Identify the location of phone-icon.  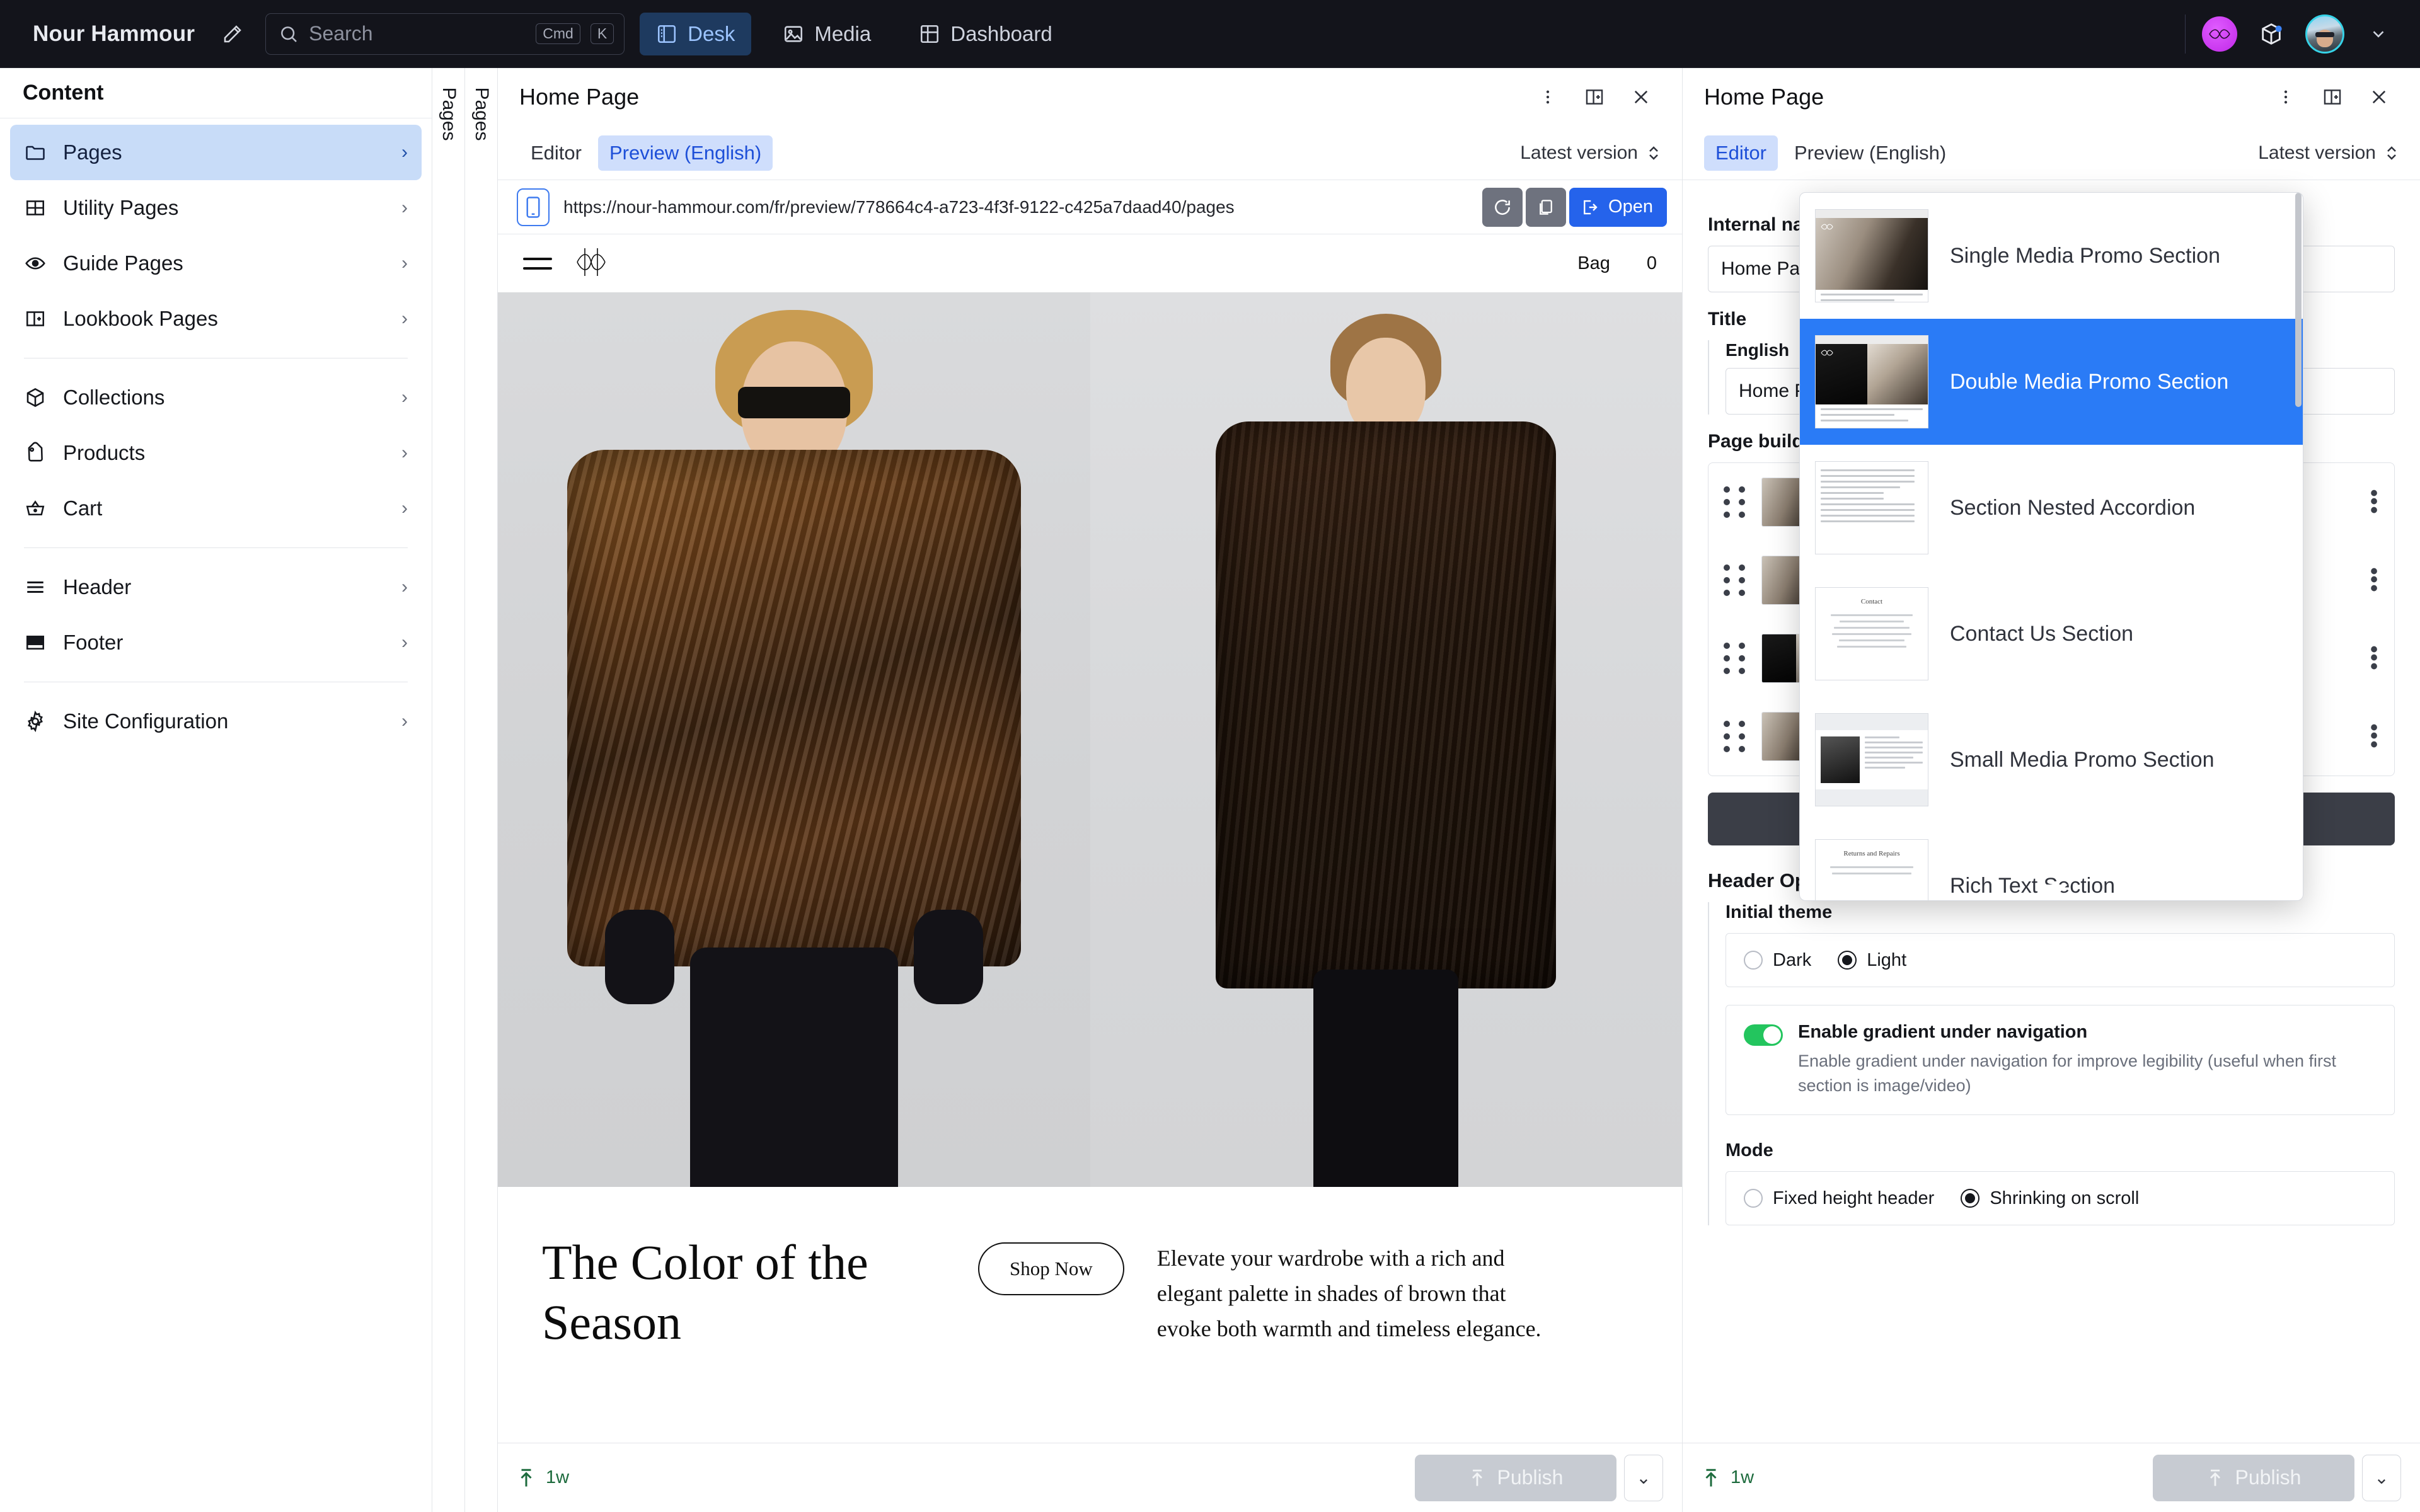
(534, 207).